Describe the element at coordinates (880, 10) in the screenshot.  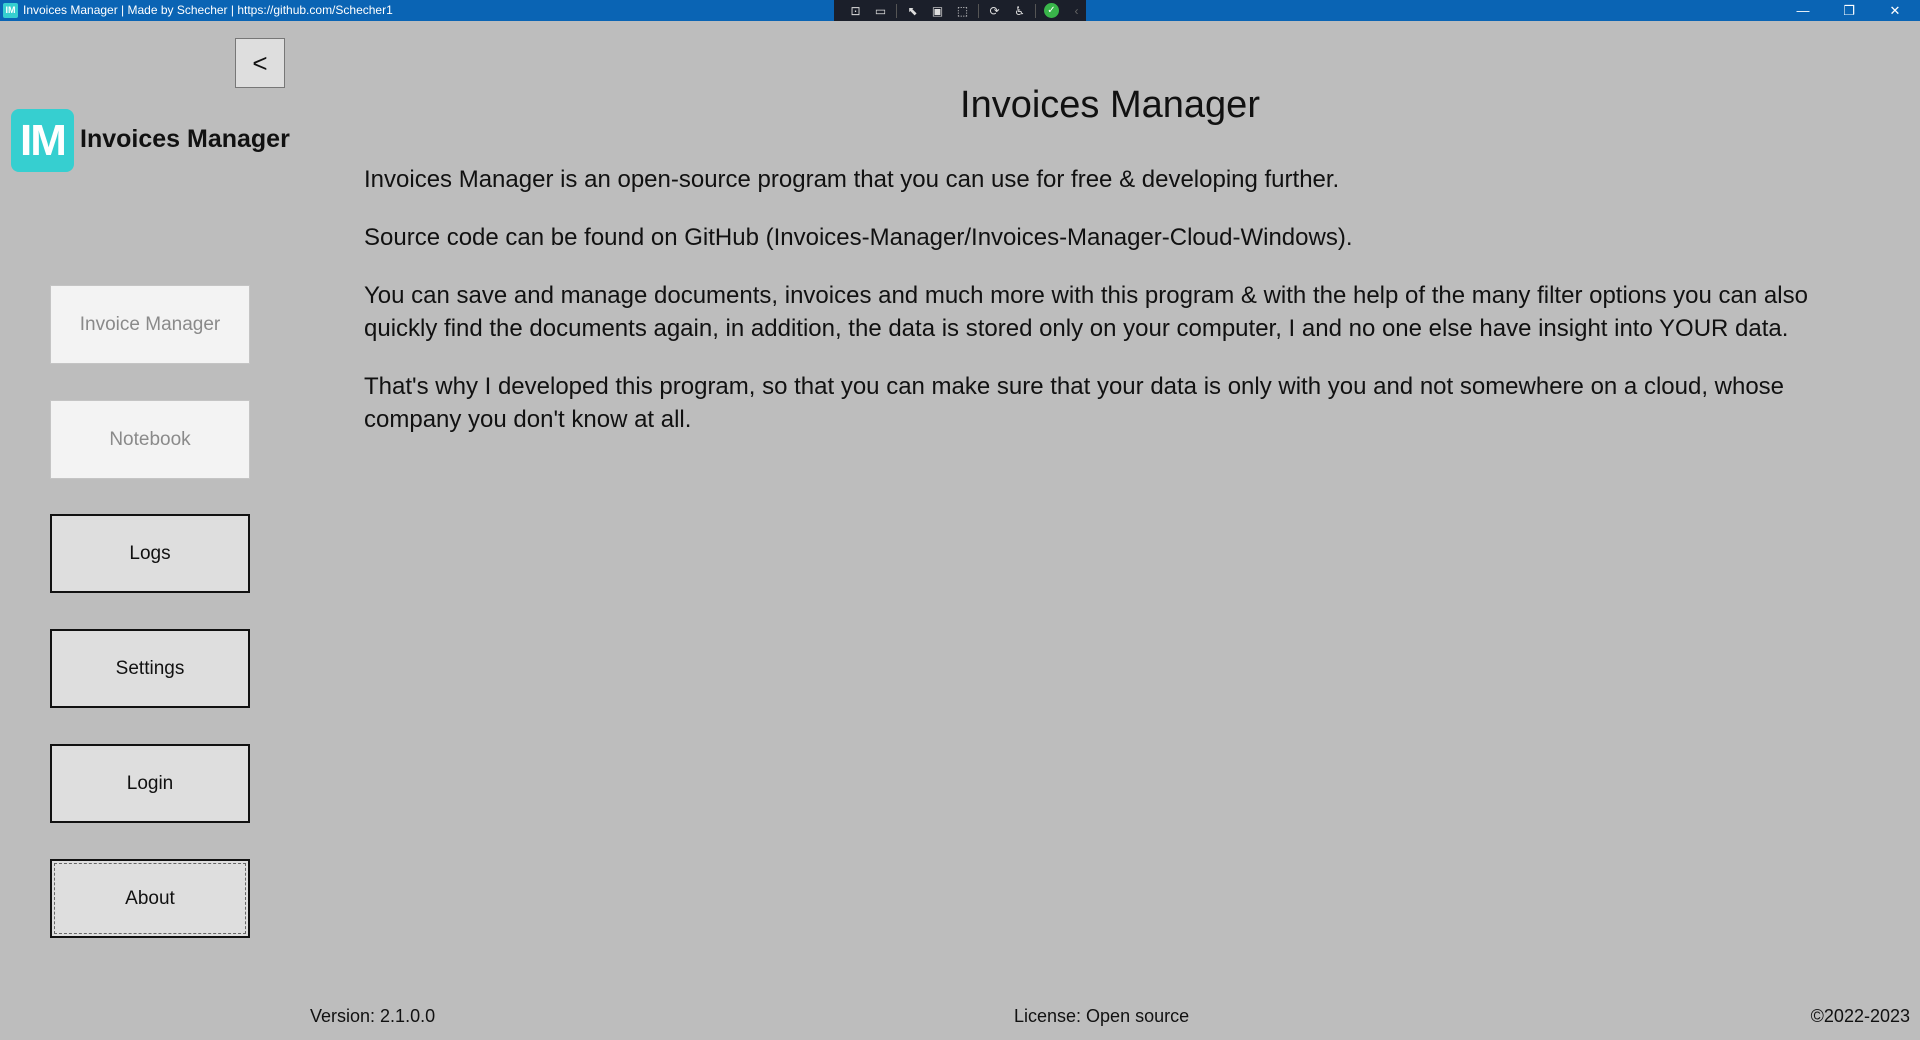
I see `record-icon: ▭` at that location.